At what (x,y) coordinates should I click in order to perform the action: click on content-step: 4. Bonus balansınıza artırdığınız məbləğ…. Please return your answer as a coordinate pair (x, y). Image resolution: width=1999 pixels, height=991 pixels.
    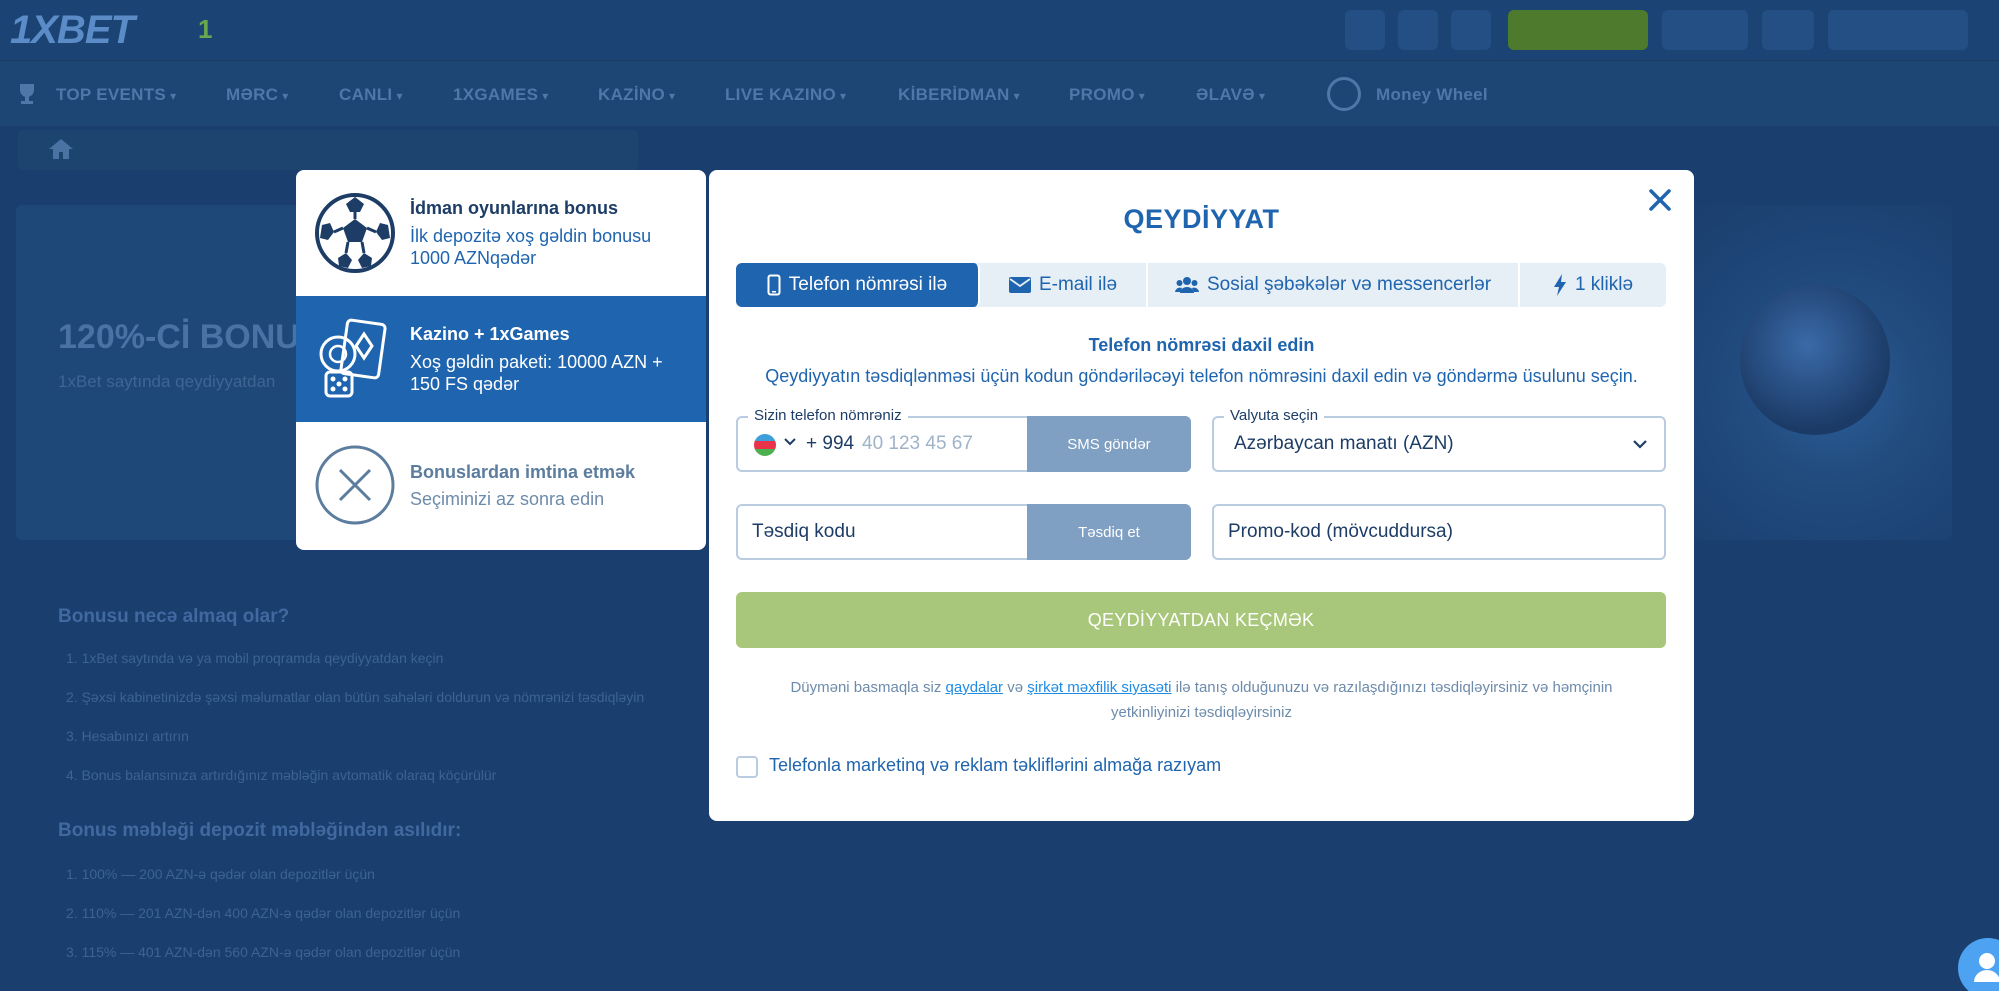
    Looking at the image, I should click on (281, 775).